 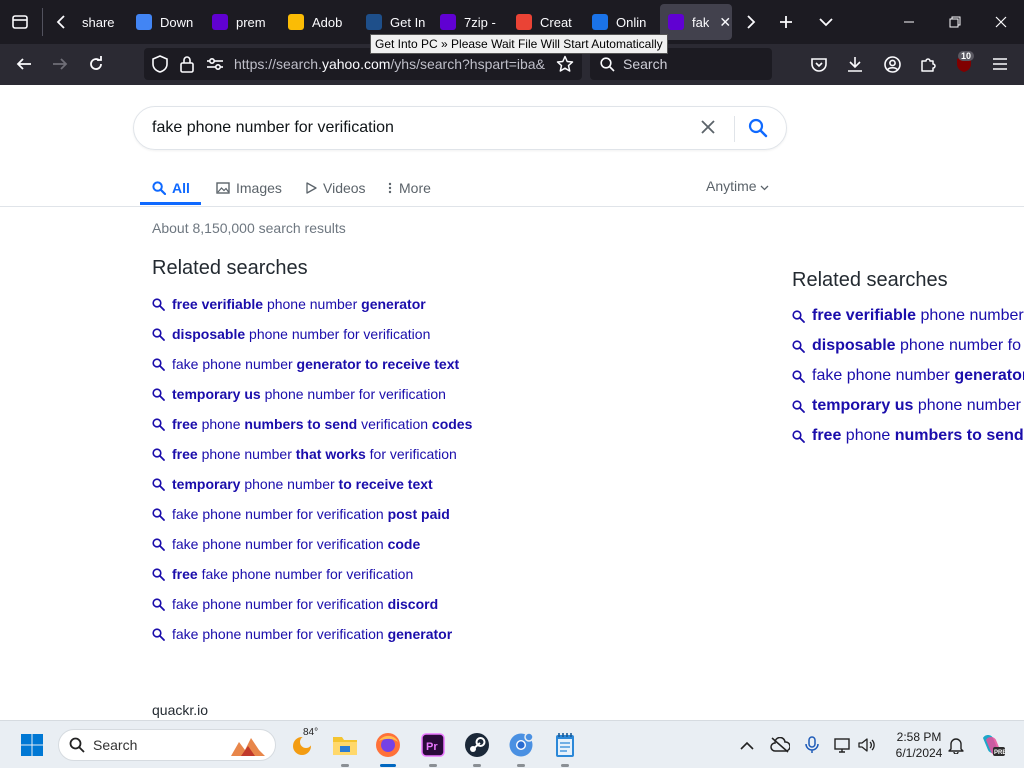 What do you see at coordinates (1000, 64) in the screenshot?
I see `app-menu-button` at bounding box center [1000, 64].